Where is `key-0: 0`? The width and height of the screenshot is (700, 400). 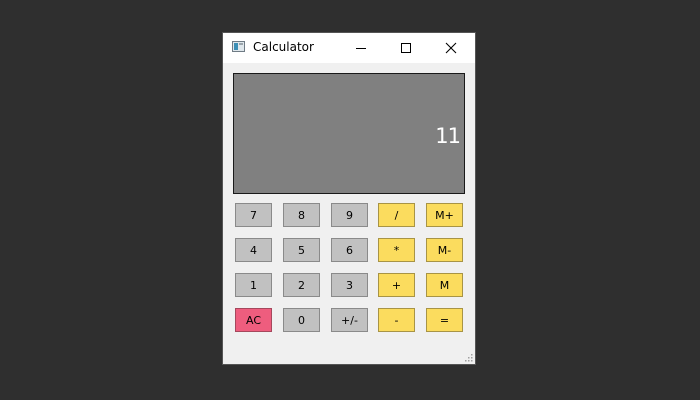 key-0: 0 is located at coordinates (301, 320).